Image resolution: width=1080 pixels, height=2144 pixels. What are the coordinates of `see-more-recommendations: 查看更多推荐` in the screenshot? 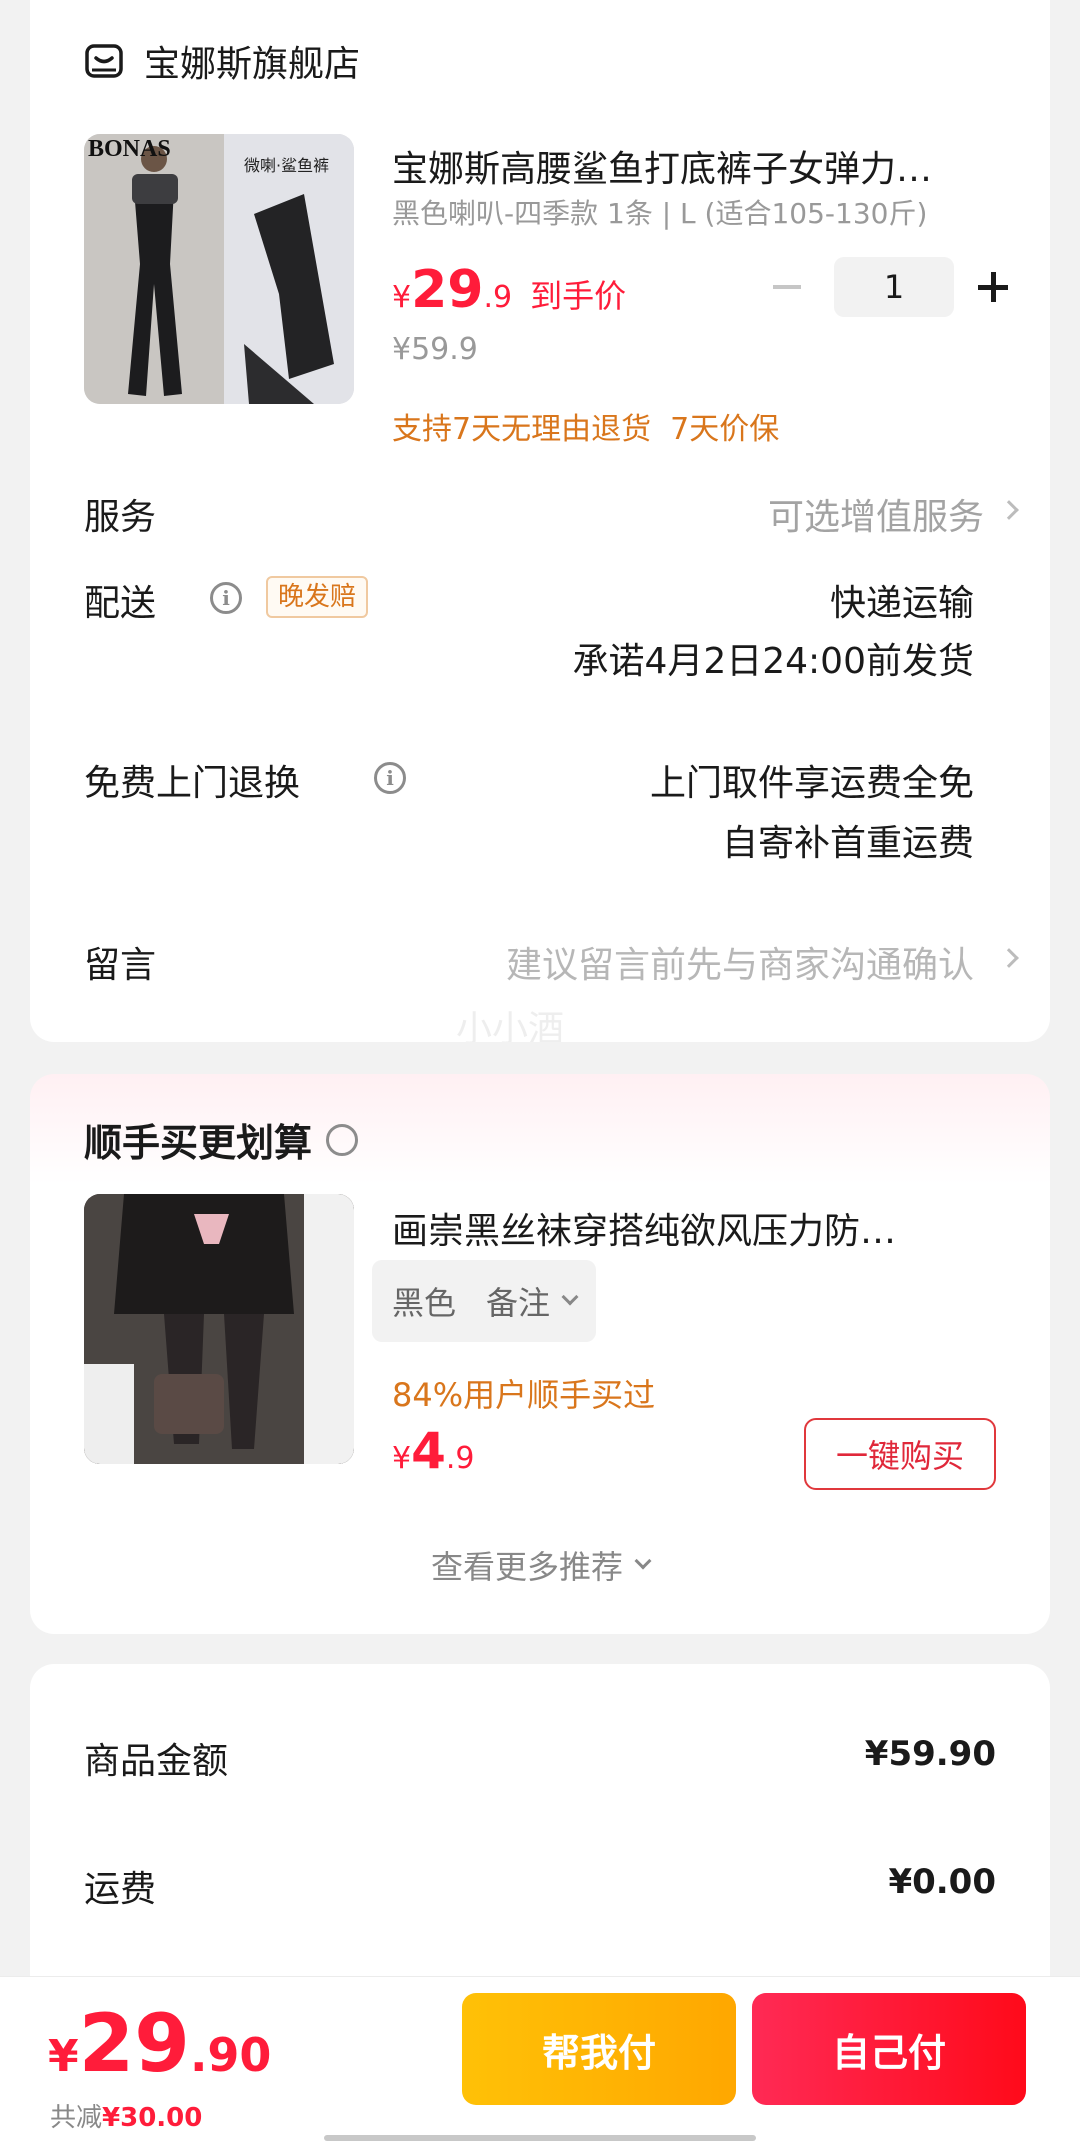 It's located at (540, 1565).